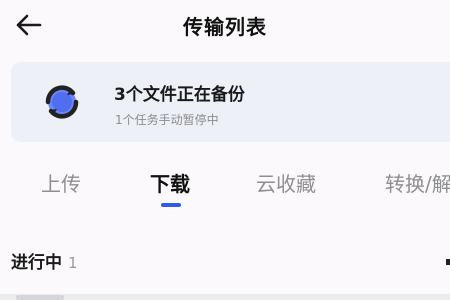 The width and height of the screenshot is (450, 300). I want to click on backup-subtitle: 1个任务手动暂停中, so click(167, 120).